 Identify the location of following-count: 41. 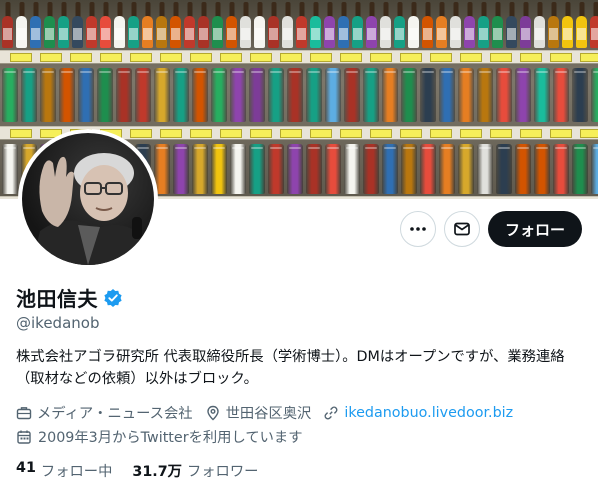
(26, 468).